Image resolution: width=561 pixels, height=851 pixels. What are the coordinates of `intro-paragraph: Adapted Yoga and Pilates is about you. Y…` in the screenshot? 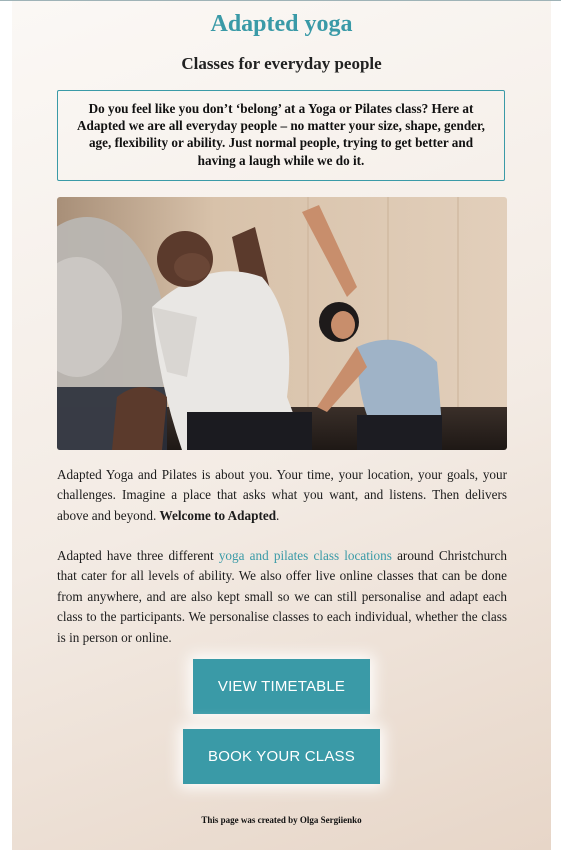 It's located at (282, 495).